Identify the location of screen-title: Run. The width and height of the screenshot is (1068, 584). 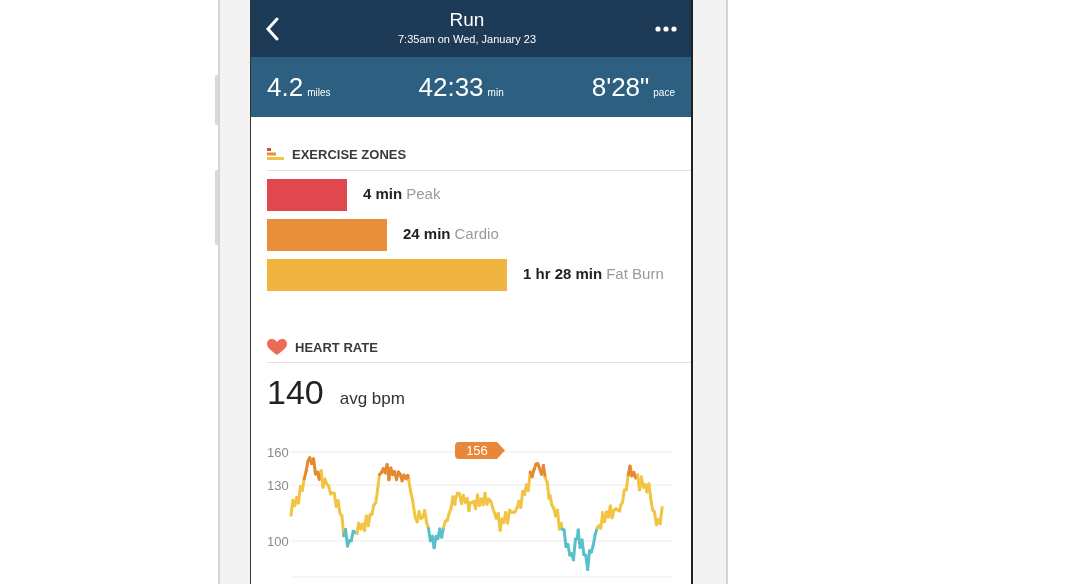
(467, 20).